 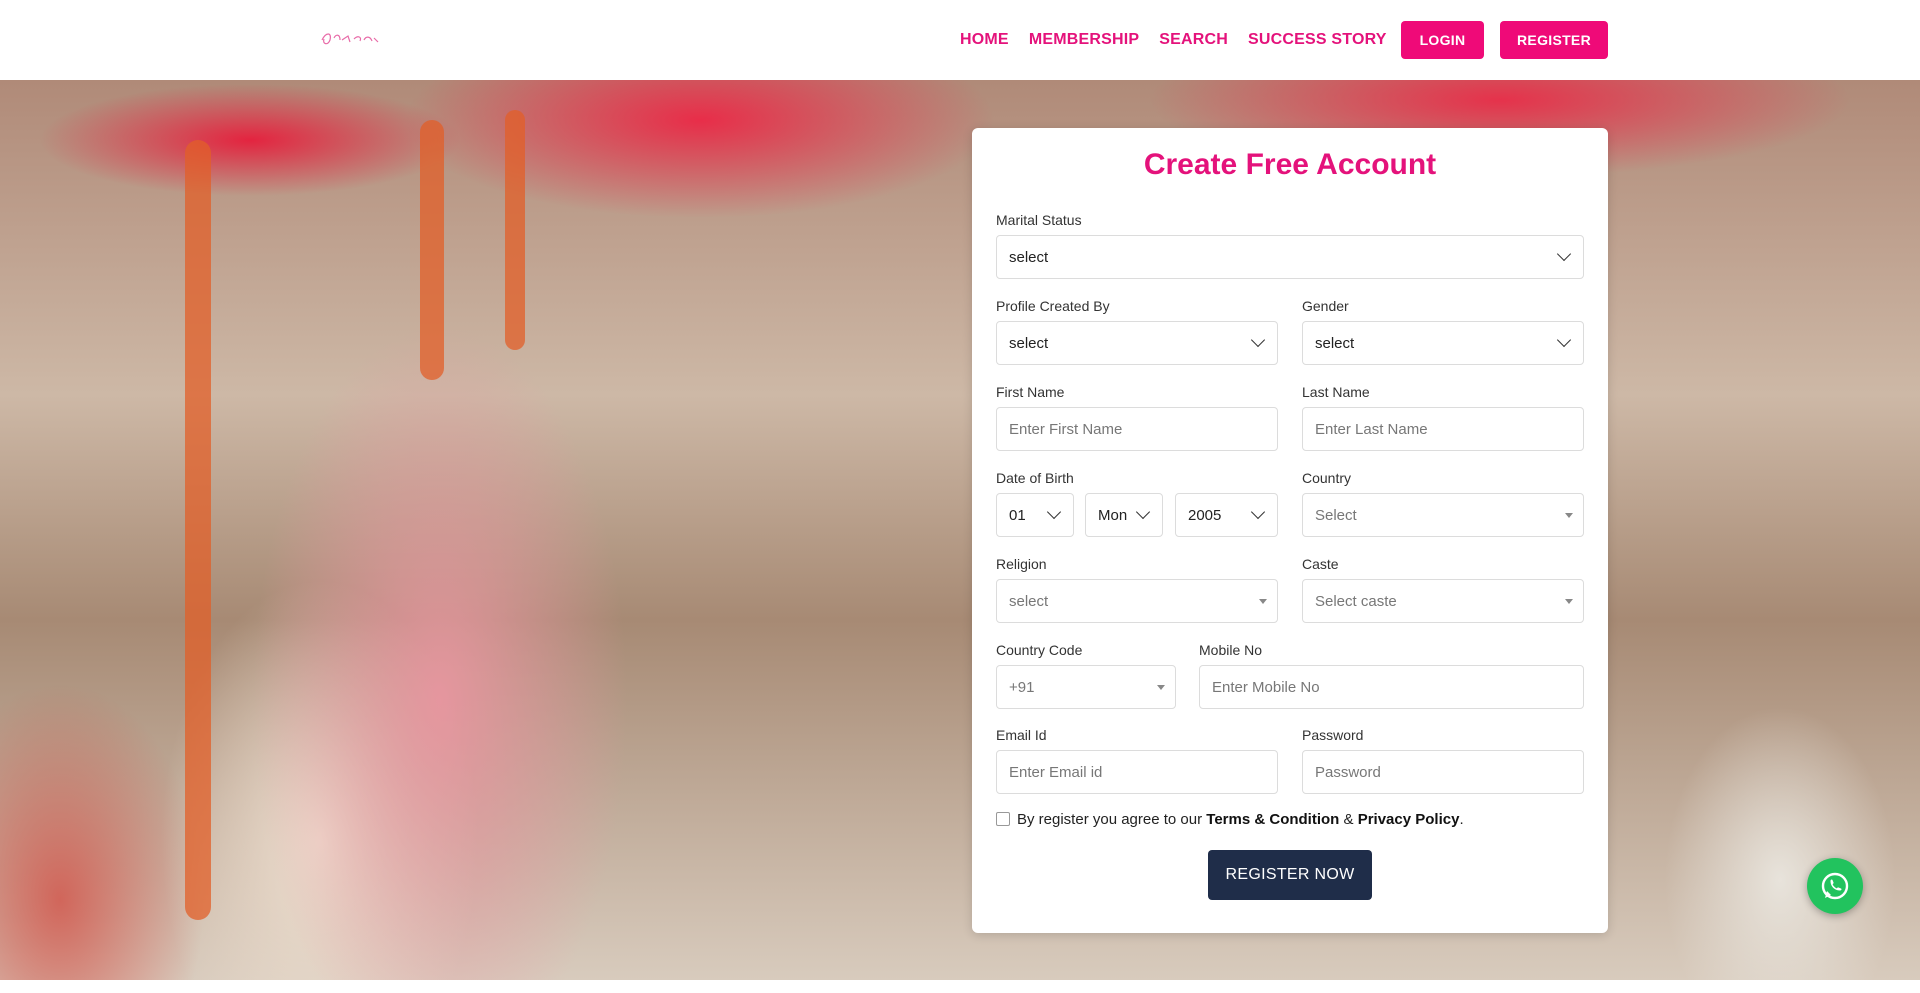 What do you see at coordinates (1003, 819) in the screenshot?
I see `terms-checkbox` at bounding box center [1003, 819].